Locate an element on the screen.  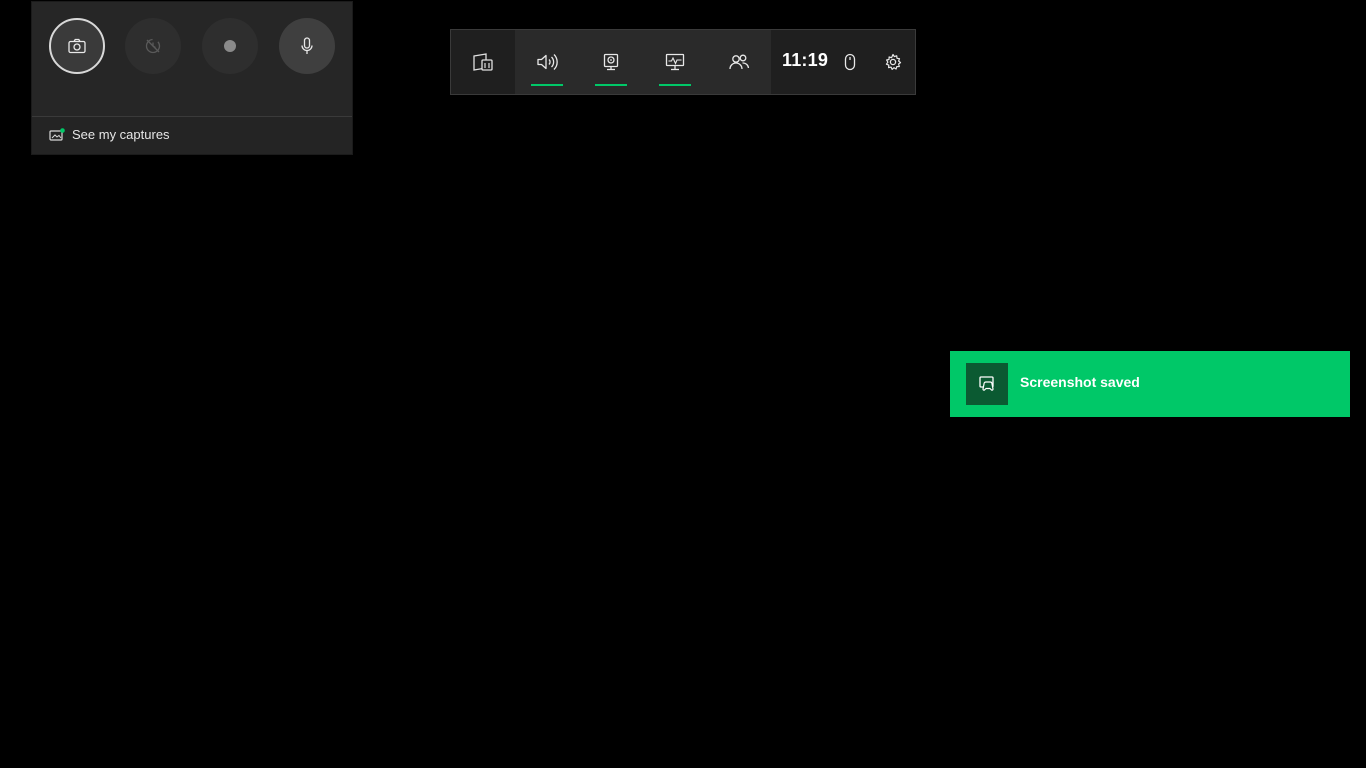
capture-widget-footer: See my captures is located at coordinates (192, 135).